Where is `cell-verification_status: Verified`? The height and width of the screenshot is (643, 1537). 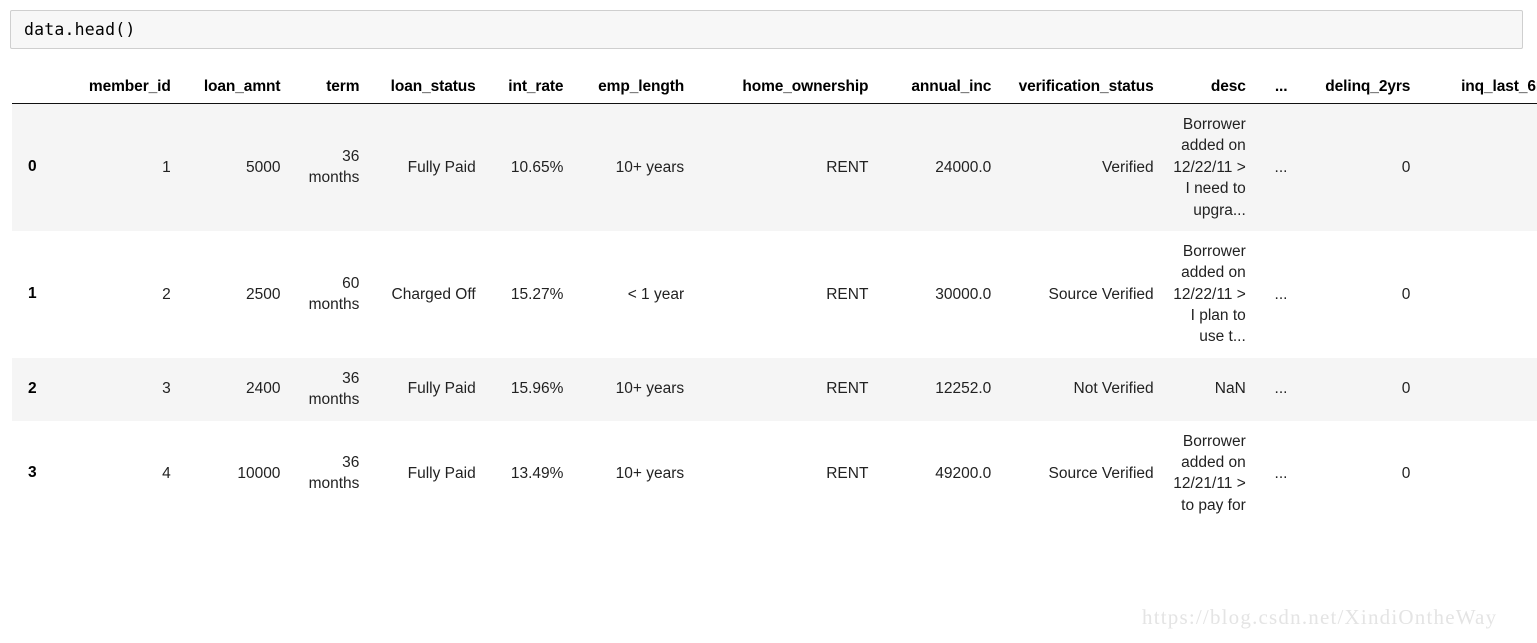
cell-verification_status: Verified is located at coordinates (1080, 167).